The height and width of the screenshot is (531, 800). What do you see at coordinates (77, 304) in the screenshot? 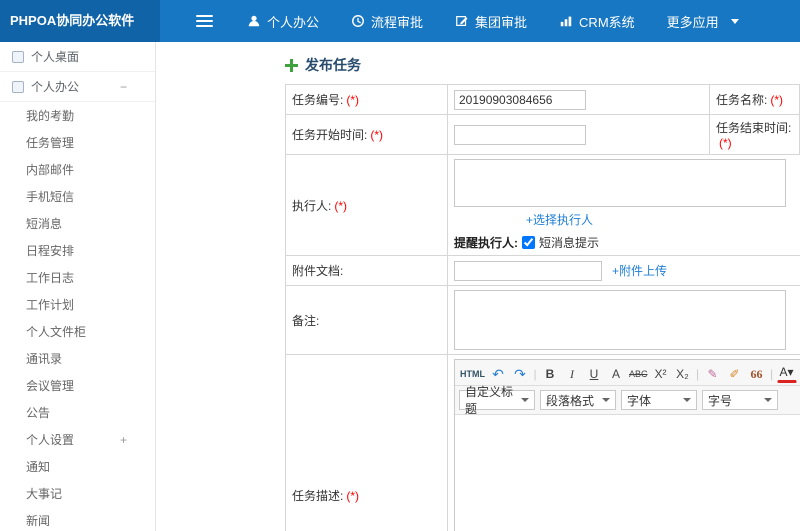
I see `sidebar-item: 工作计划` at bounding box center [77, 304].